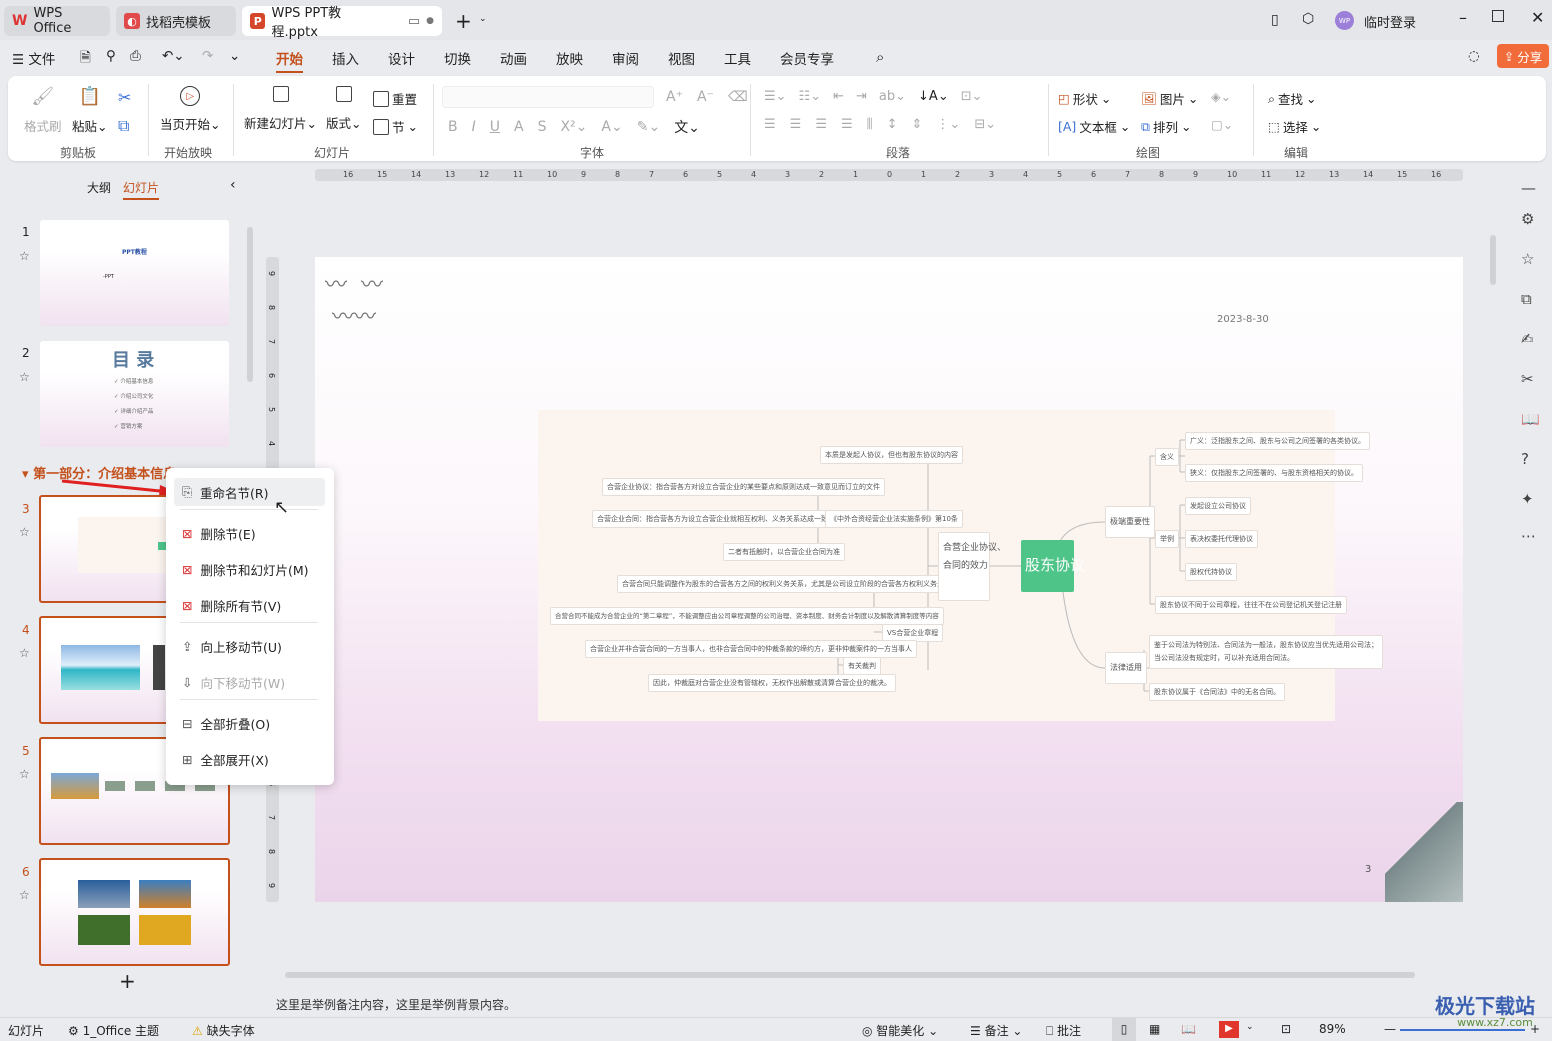 This screenshot has height=1041, width=1552. Describe the element at coordinates (463, 21) in the screenshot. I see `new-tab-button: +` at that location.